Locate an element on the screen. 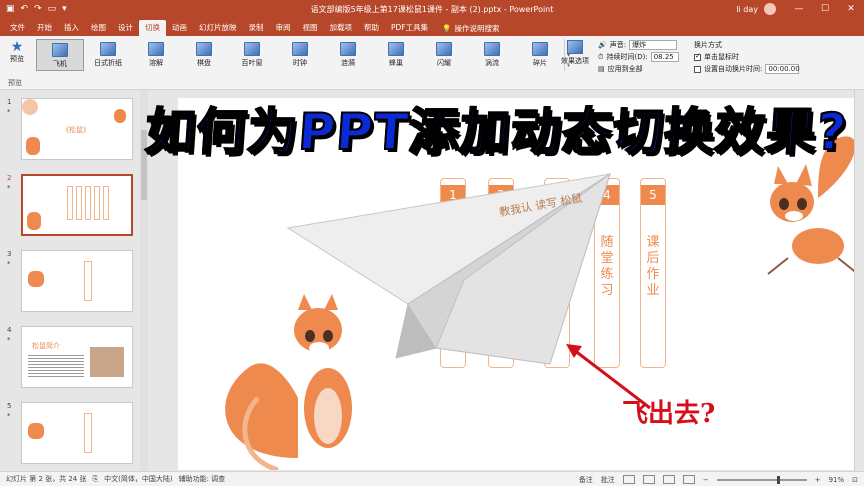 Image resolution: width=864 pixels, height=486 pixels. tab-insert: 插入 is located at coordinates (71, 28).